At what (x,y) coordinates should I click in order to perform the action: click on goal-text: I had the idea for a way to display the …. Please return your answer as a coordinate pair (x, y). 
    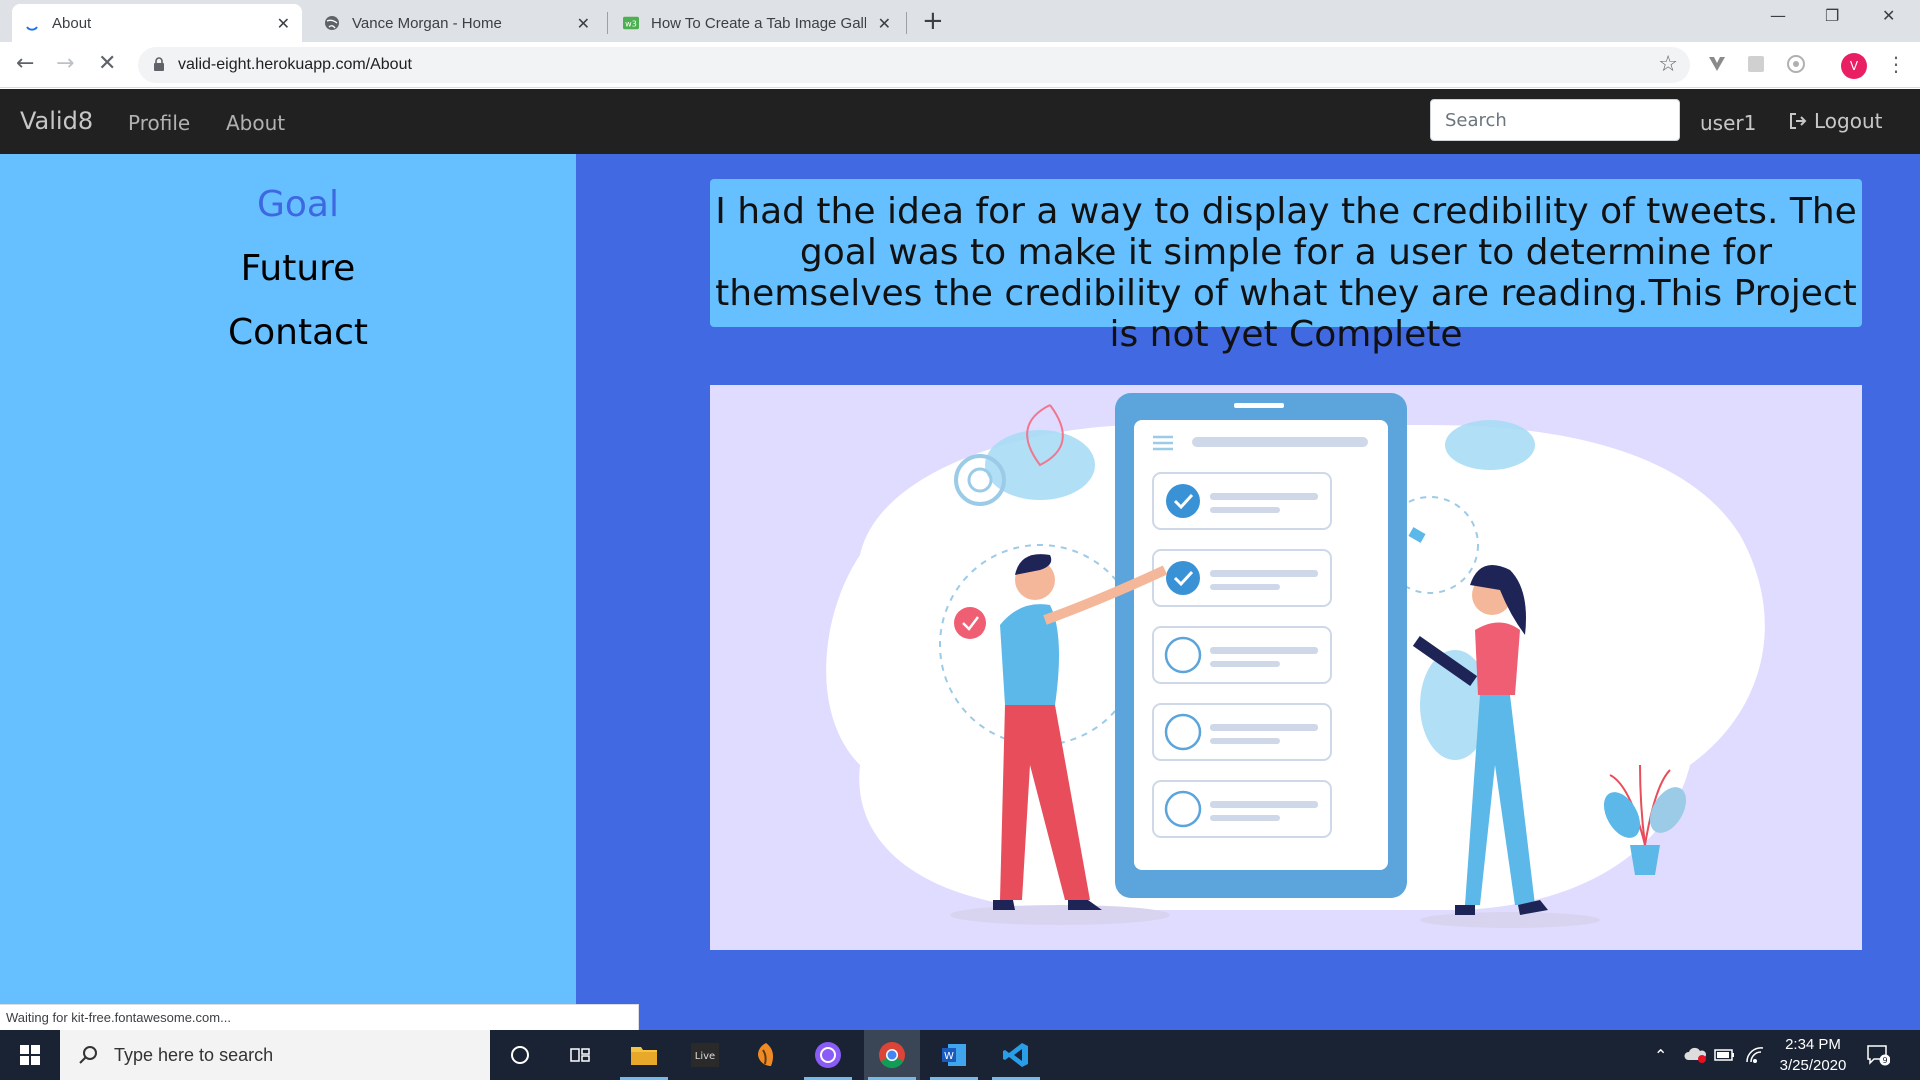
    Looking at the image, I should click on (1286, 267).